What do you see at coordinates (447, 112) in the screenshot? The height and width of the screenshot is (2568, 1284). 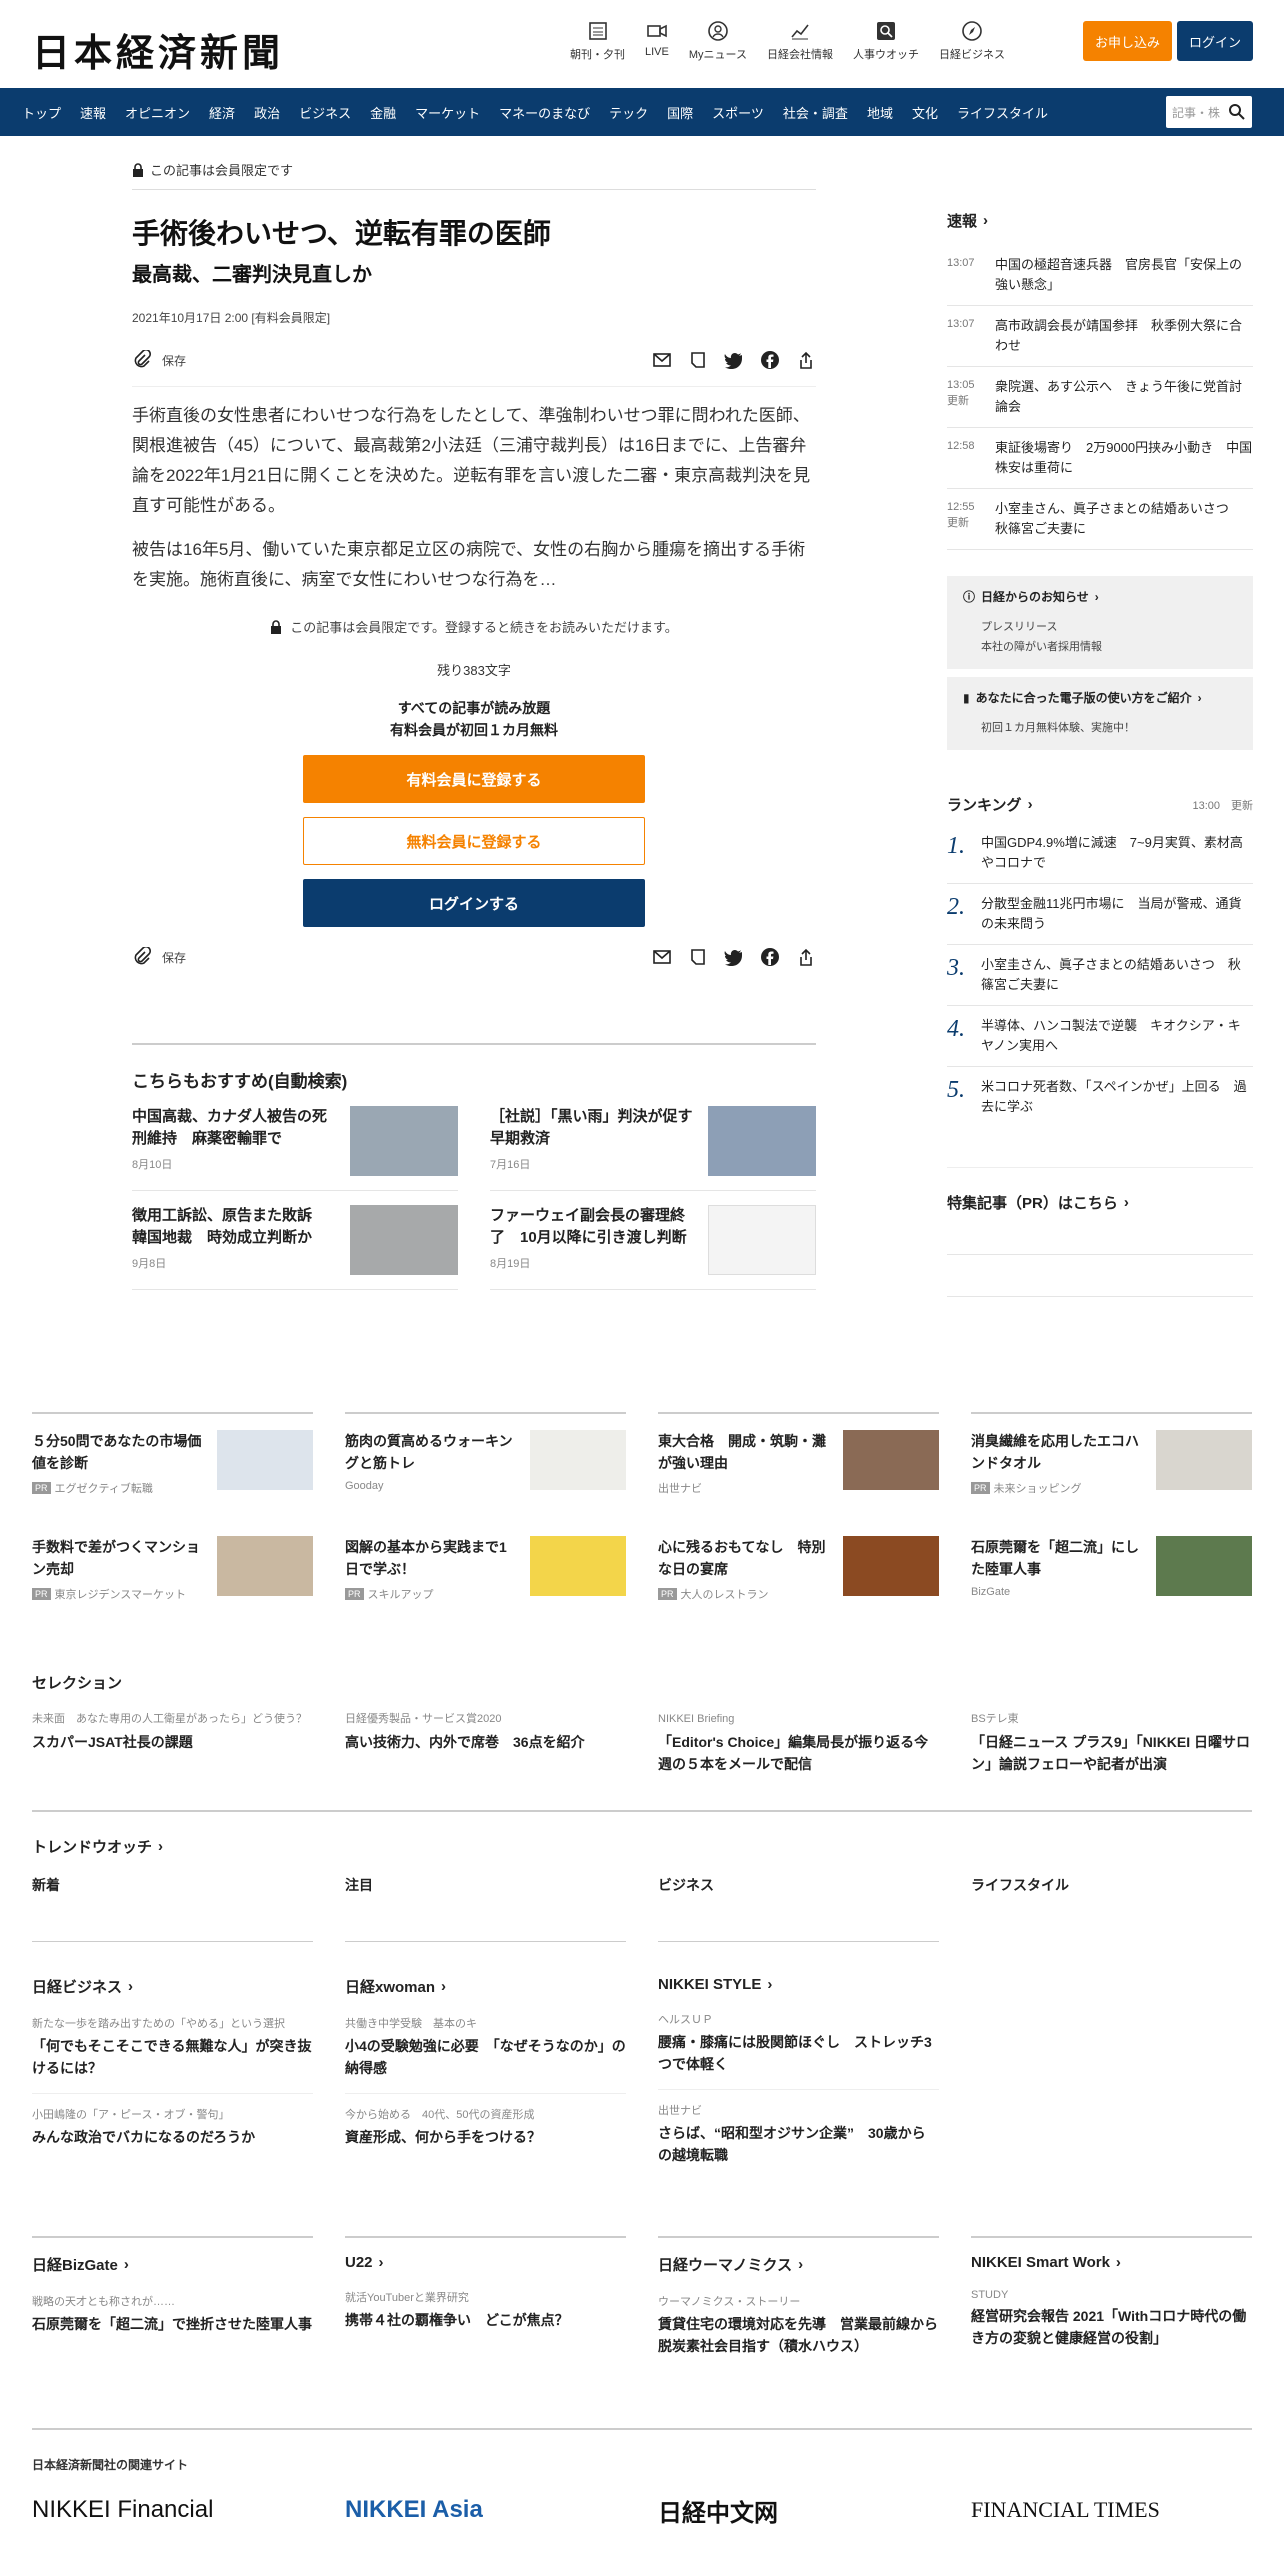 I see `nav-item: マーケット` at bounding box center [447, 112].